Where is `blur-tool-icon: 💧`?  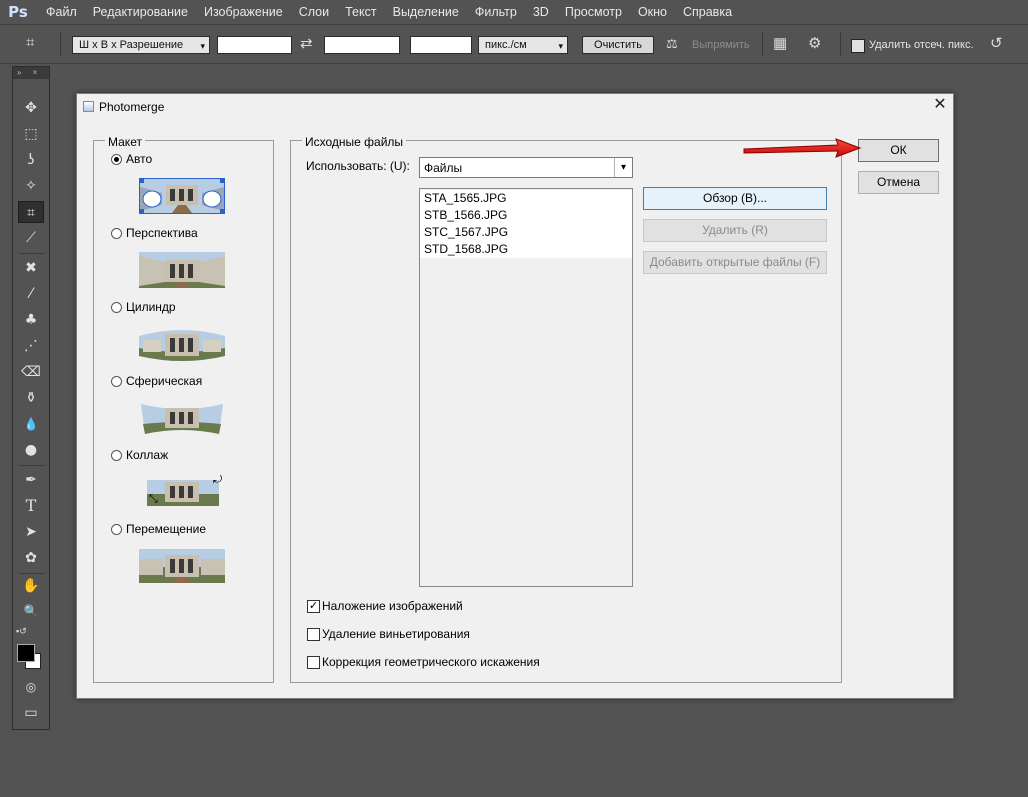 blur-tool-icon: 💧 is located at coordinates (31, 424).